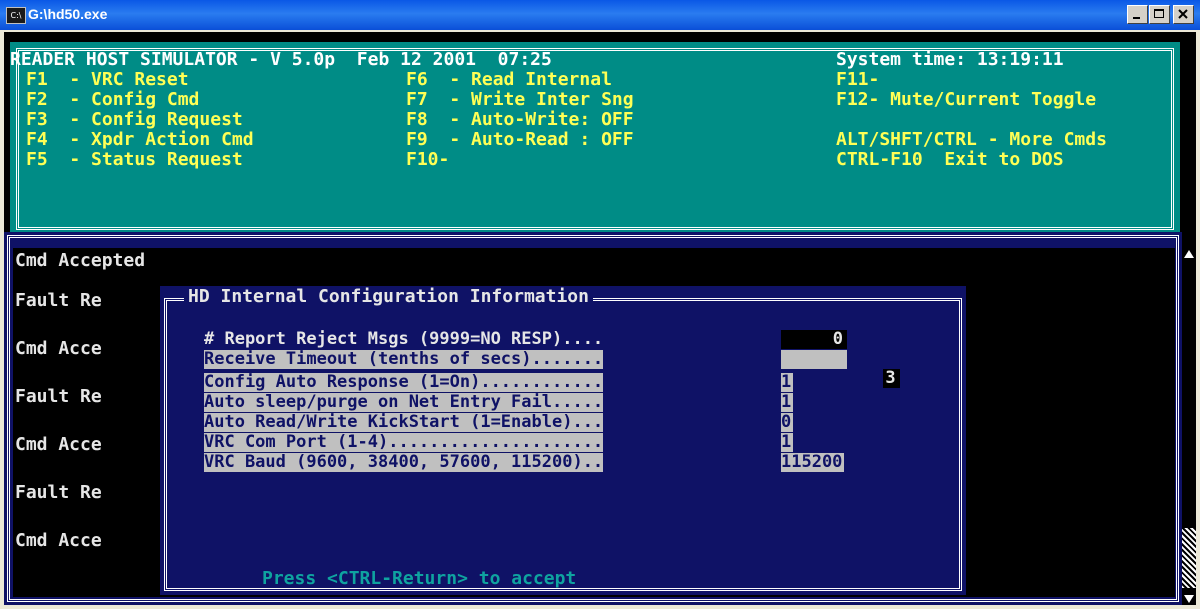 This screenshot has width=1200, height=609. Describe the element at coordinates (520, 120) in the screenshot. I see `fkey-f8: F8 - Auto-Write: OFF` at that location.